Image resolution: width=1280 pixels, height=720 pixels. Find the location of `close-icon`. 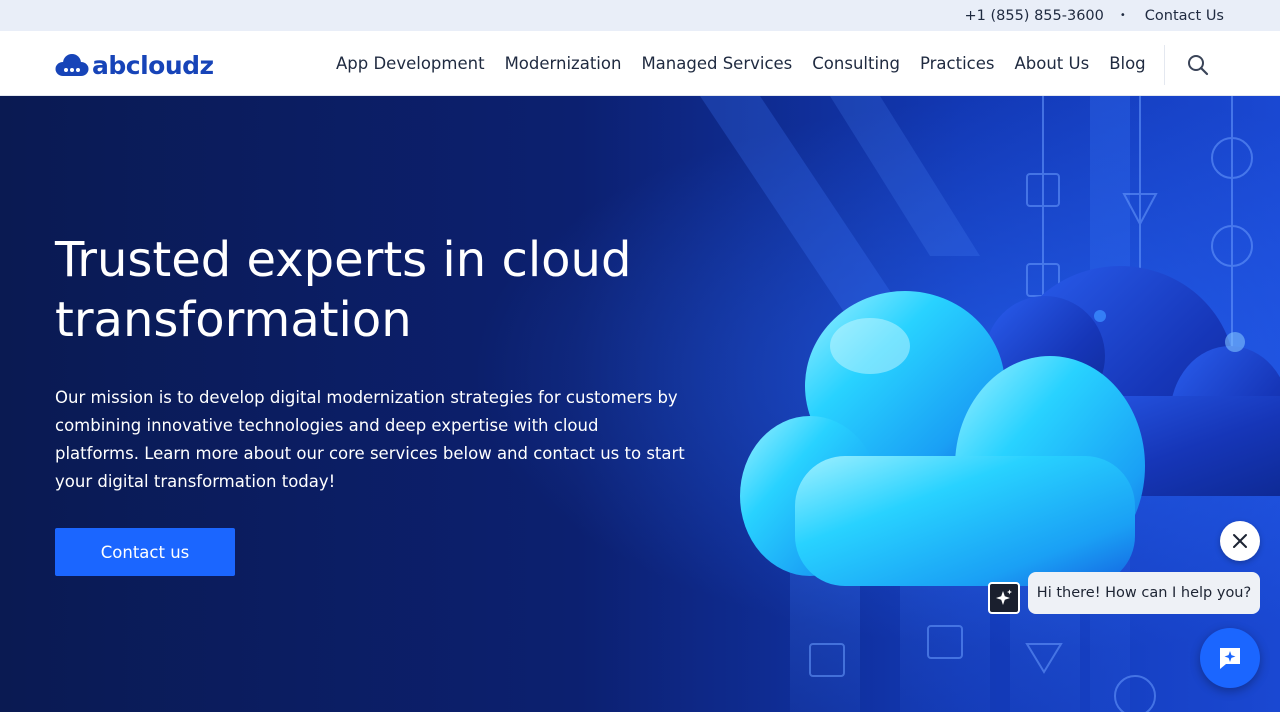

close-icon is located at coordinates (1240, 541).